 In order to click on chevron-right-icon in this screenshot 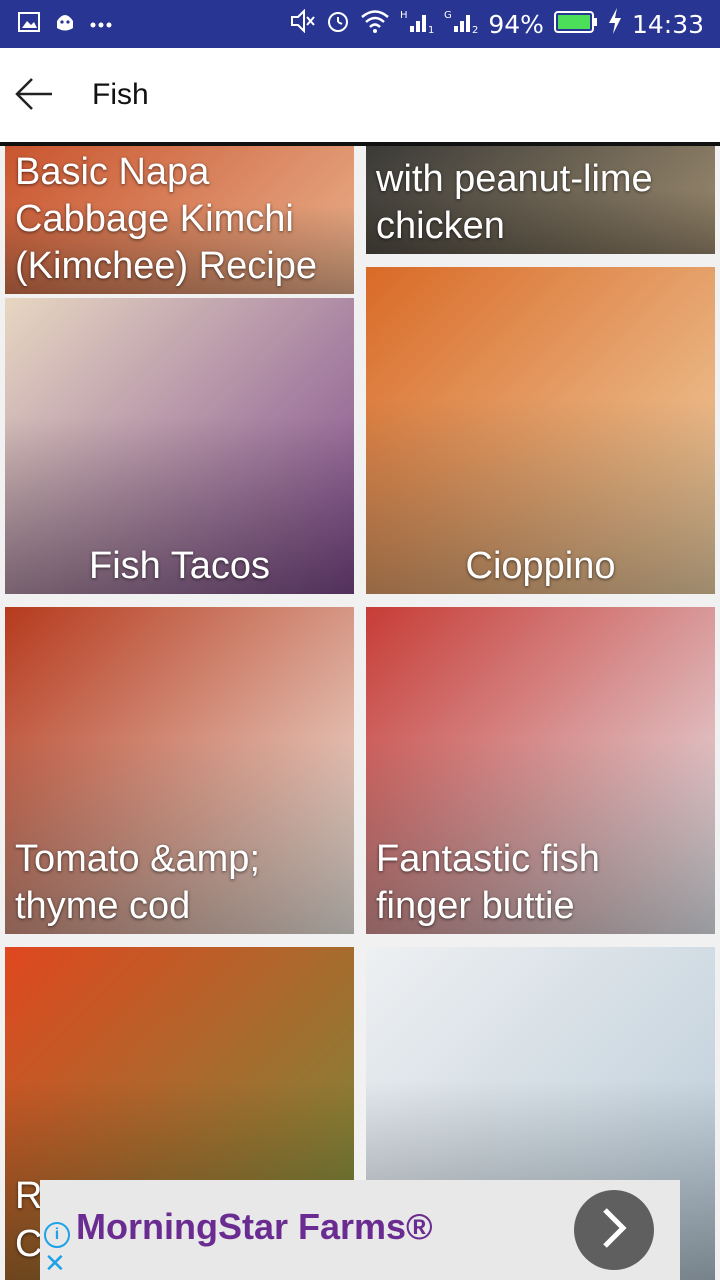, I will do `click(614, 1230)`.